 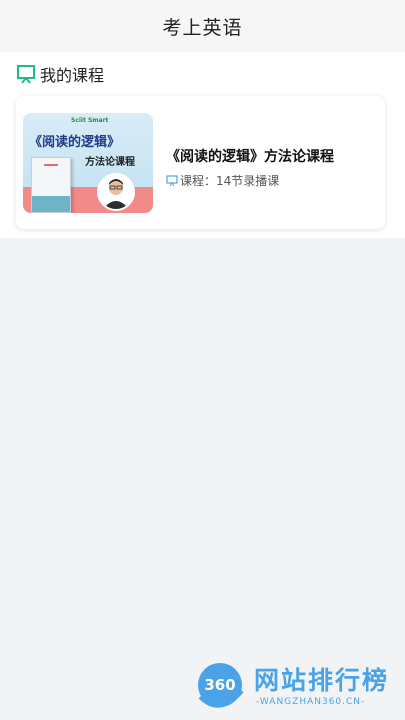 I want to click on course-cover-image: Sciit Smart 《阅读的逻辑》 方法论课程, so click(x=88, y=163).